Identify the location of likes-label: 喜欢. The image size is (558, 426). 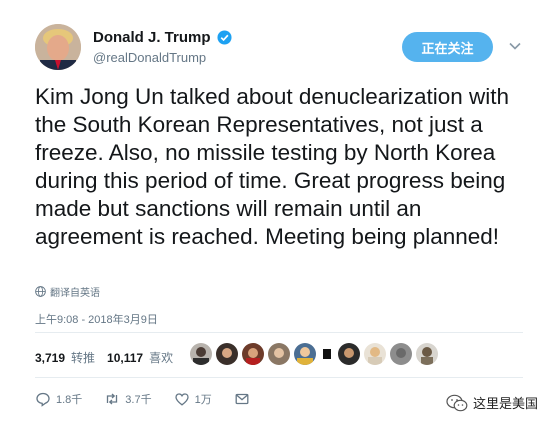
(161, 357).